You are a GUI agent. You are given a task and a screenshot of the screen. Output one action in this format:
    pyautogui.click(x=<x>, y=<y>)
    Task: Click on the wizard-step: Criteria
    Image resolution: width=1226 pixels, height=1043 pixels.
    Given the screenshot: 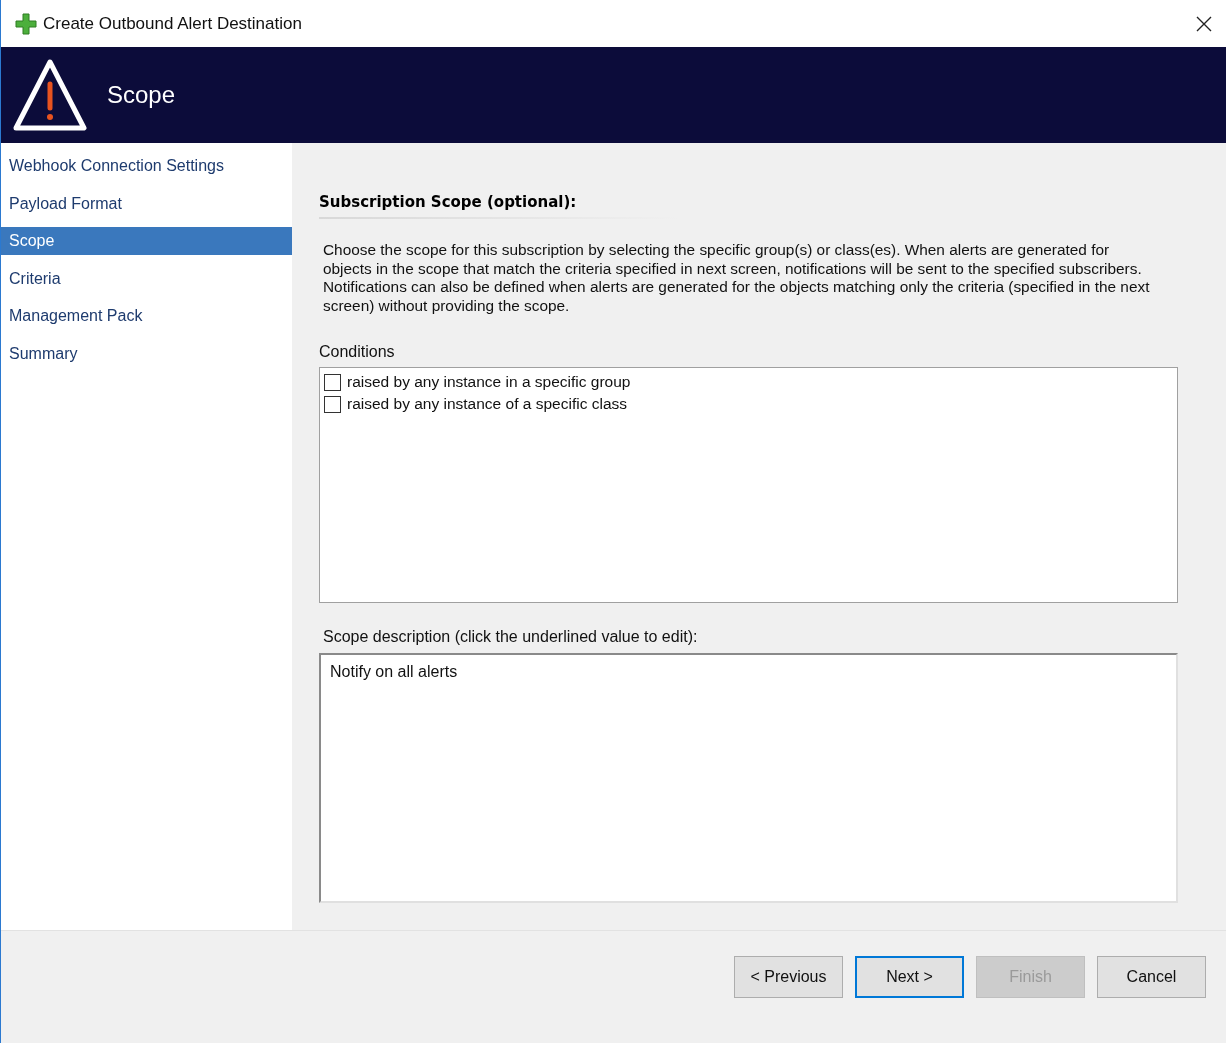 What is the action you would take?
    pyautogui.click(x=146, y=278)
    